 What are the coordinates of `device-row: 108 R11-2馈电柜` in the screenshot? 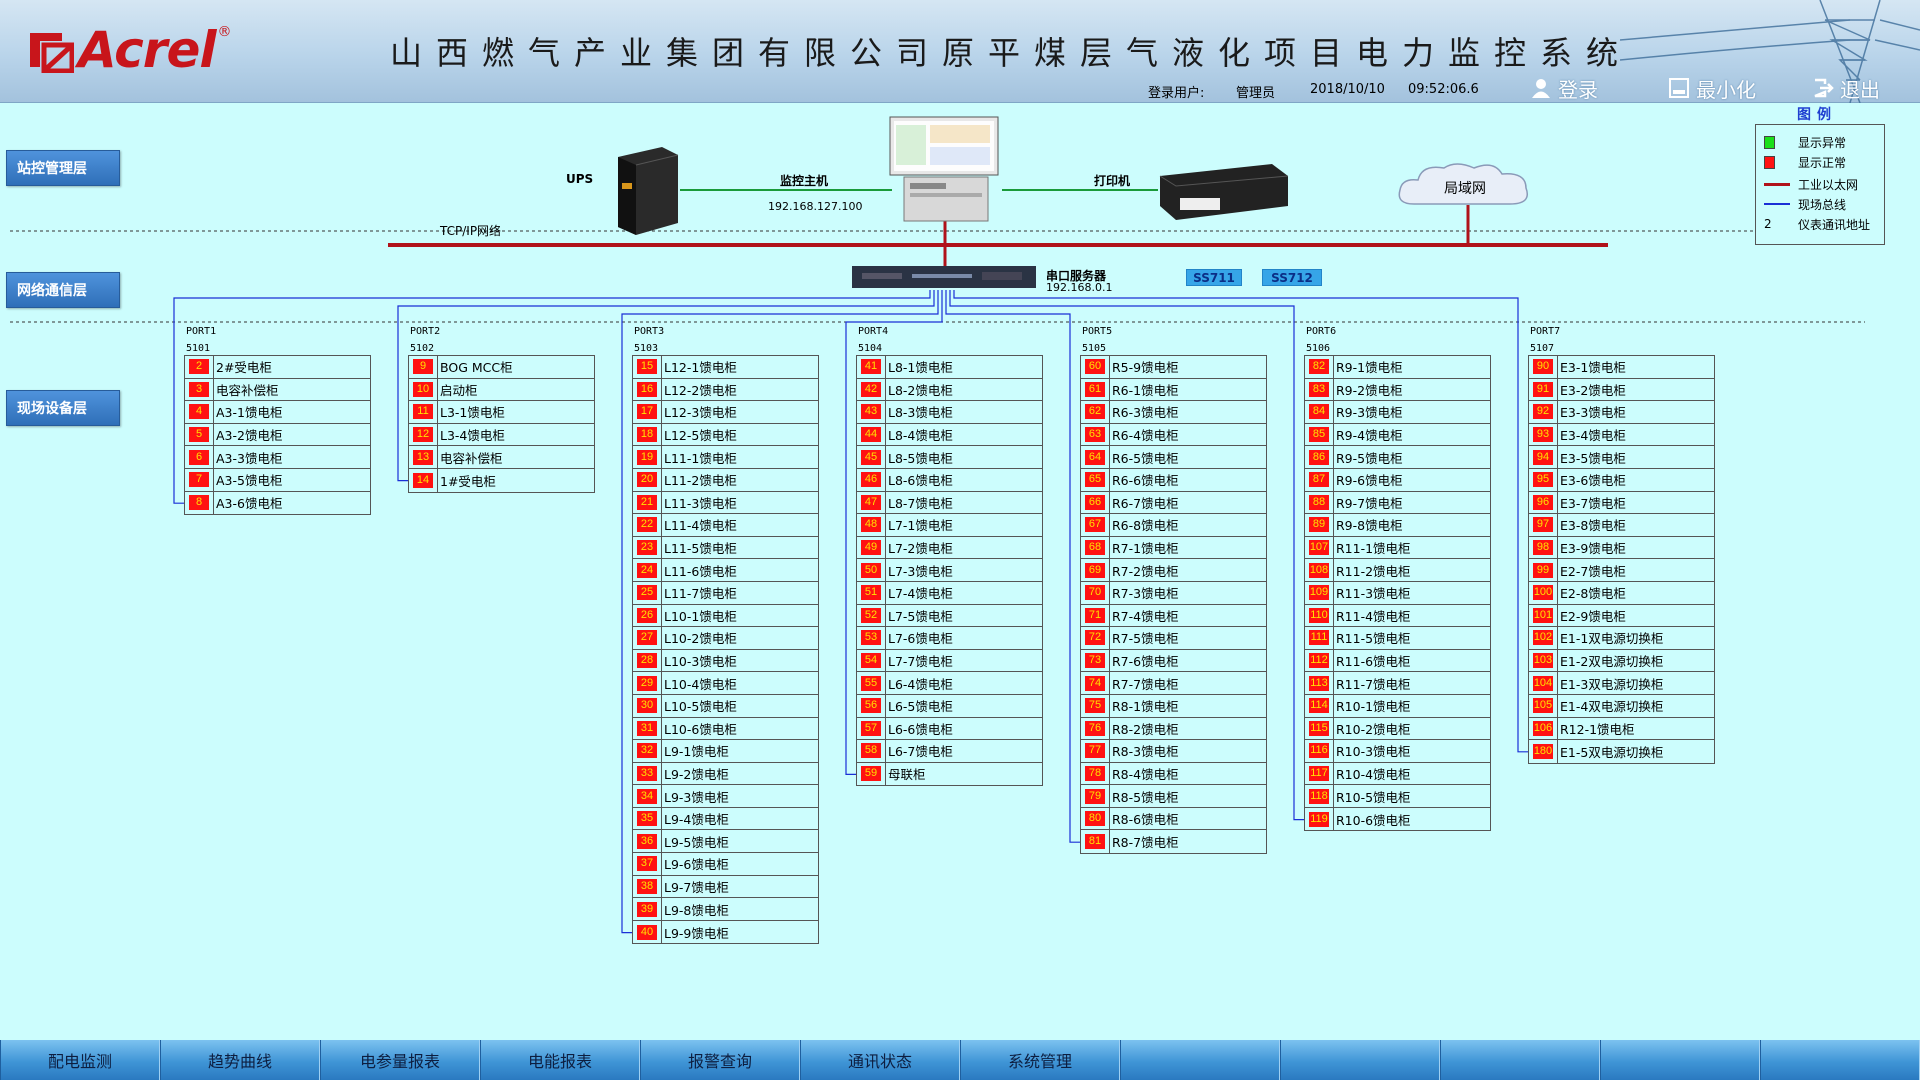 It's located at (1397, 570).